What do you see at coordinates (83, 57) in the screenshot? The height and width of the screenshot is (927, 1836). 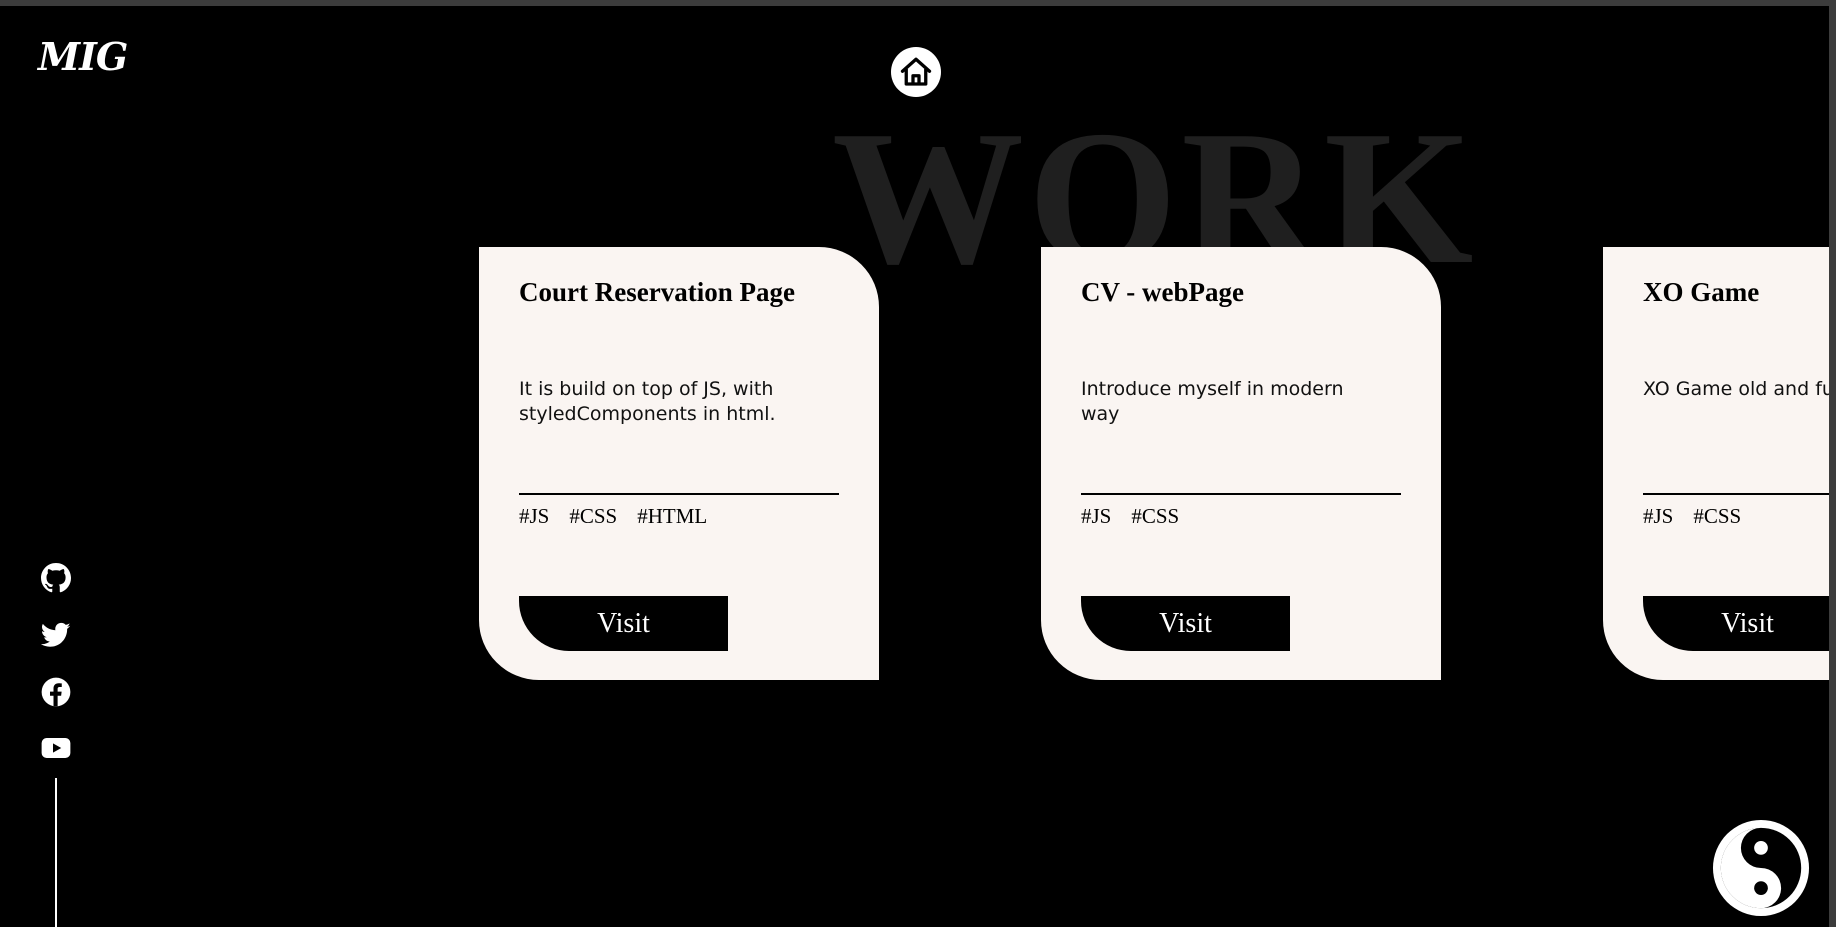 I see `site-logo: MIG` at bounding box center [83, 57].